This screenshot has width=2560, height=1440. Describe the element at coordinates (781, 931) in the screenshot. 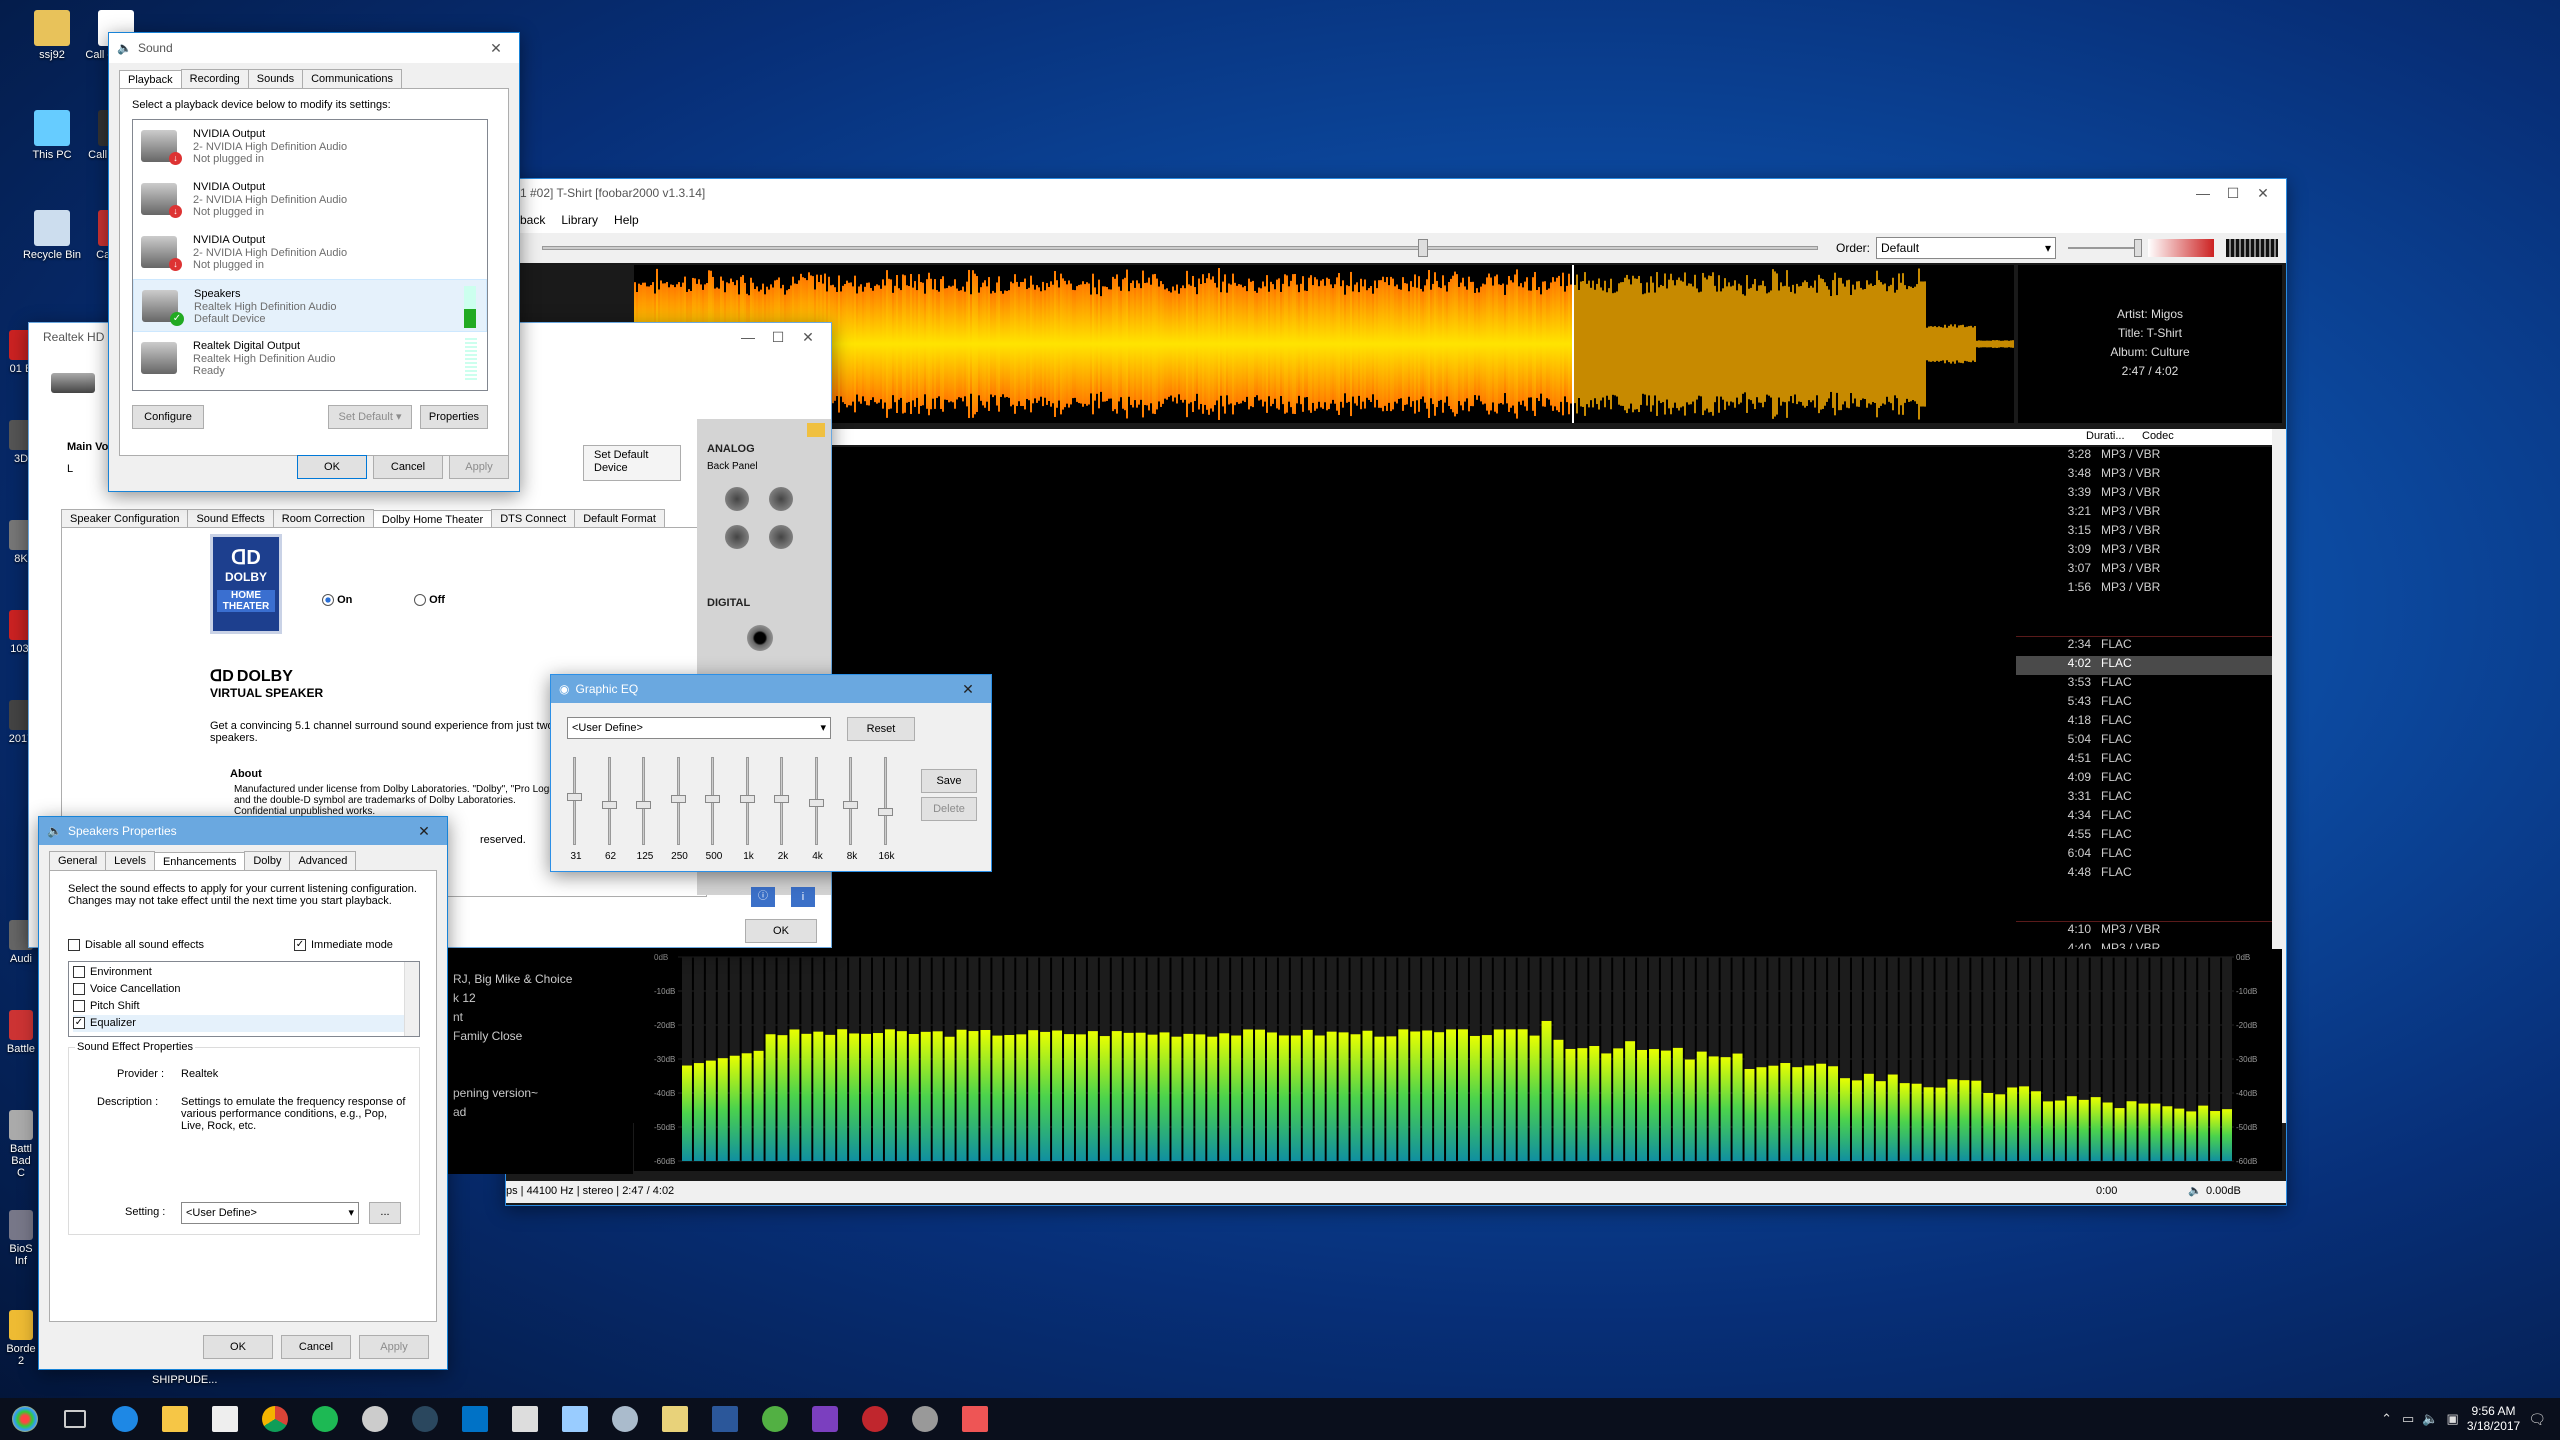

I see `realtek-ok-button: OK` at that location.